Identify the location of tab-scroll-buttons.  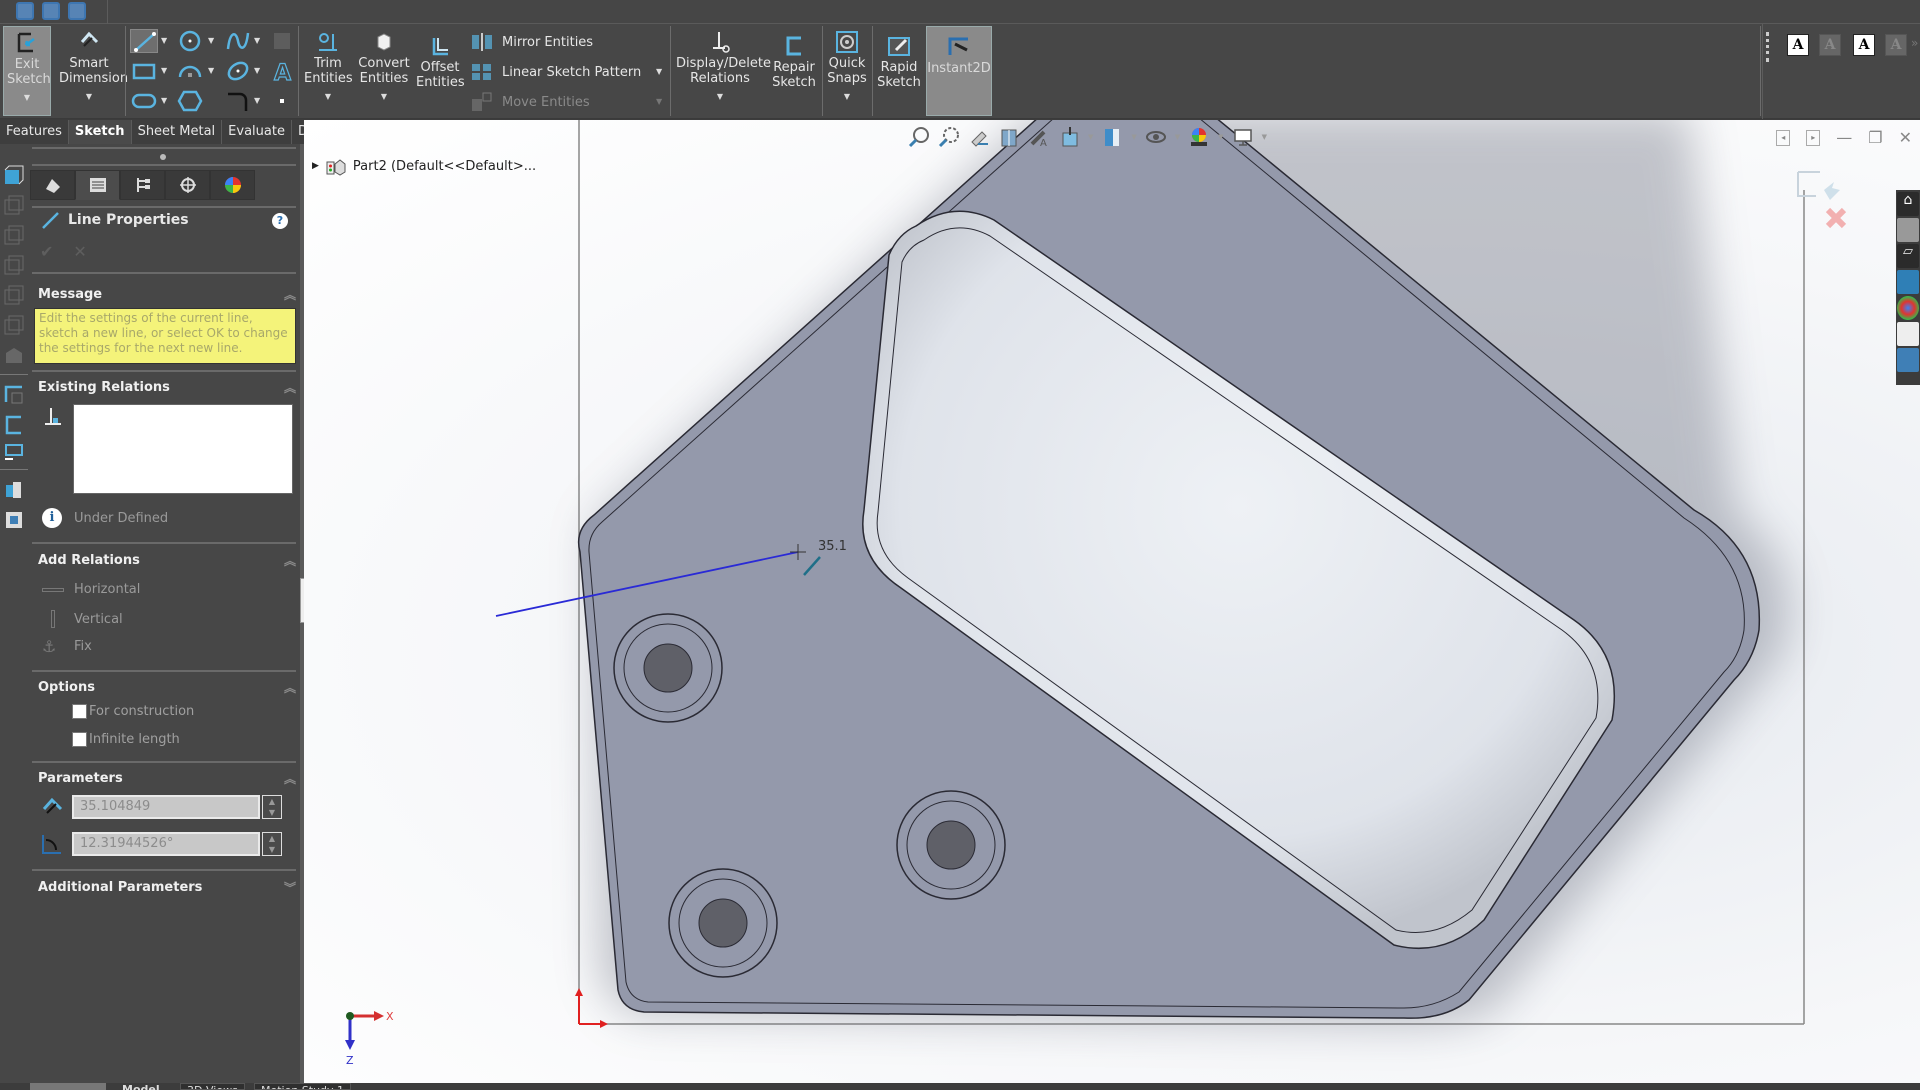
(68, 1086).